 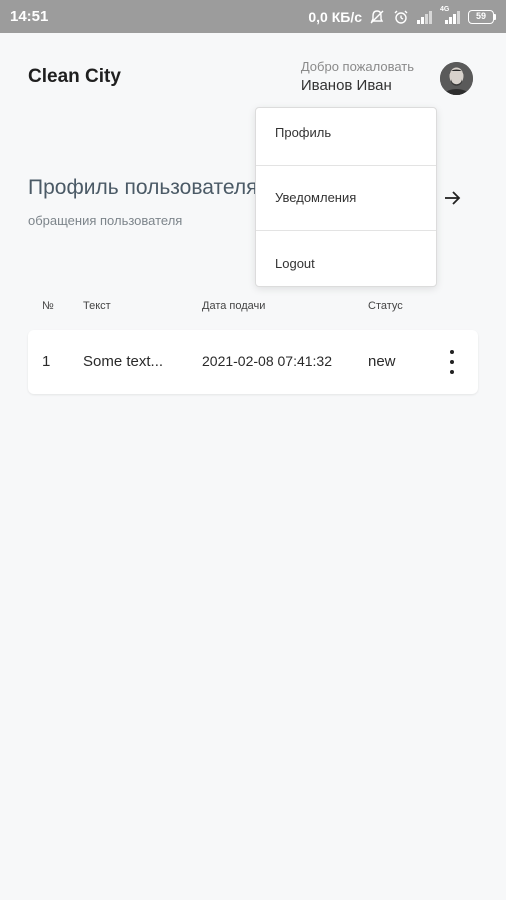 I want to click on more-vertical-icon, so click(x=452, y=362).